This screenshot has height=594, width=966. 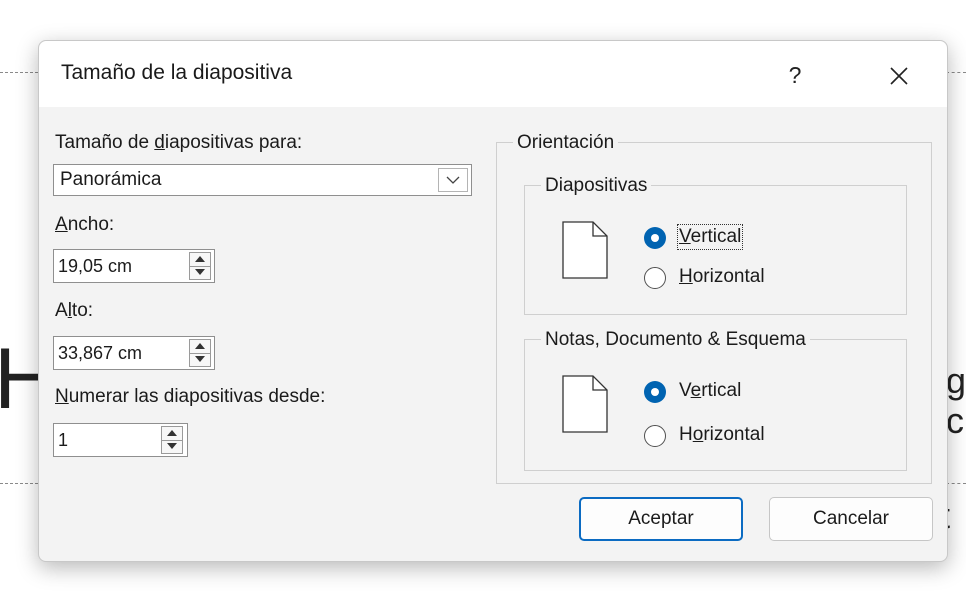 I want to click on height-spin-buttons, so click(x=200, y=353).